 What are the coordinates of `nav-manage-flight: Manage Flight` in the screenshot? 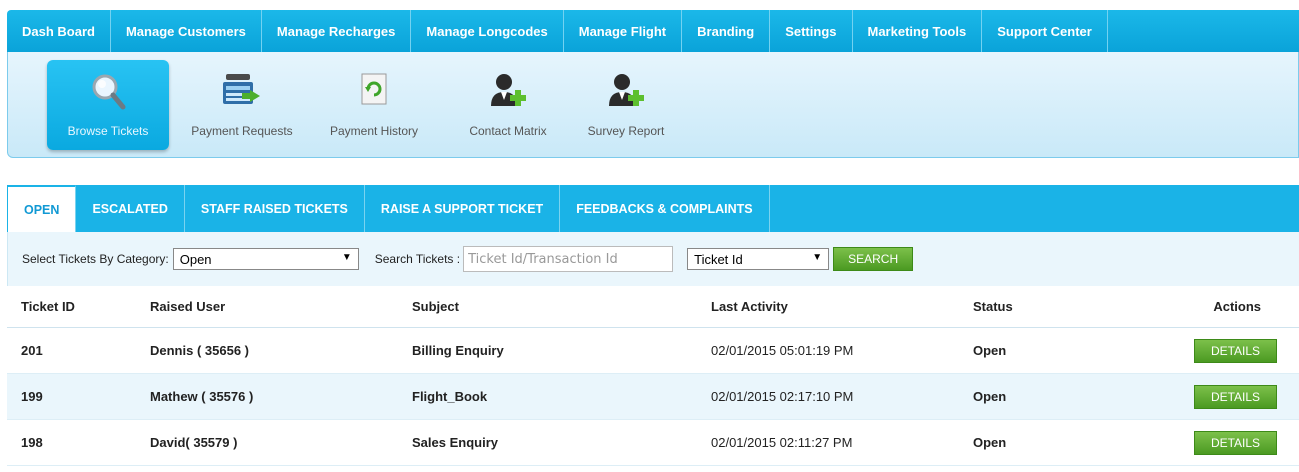 It's located at (623, 31).